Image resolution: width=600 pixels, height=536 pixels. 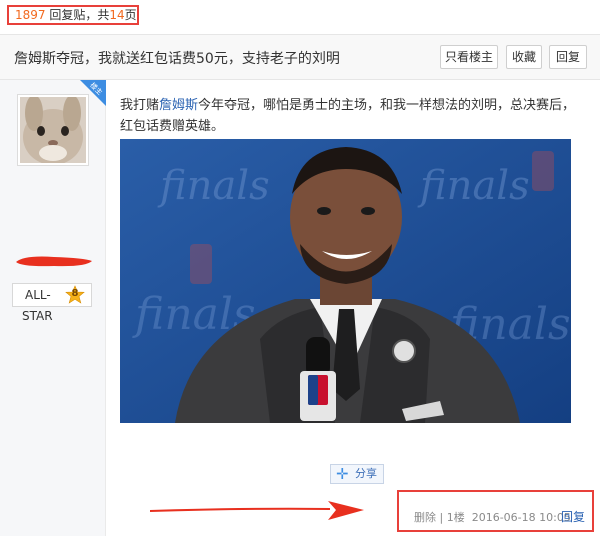 What do you see at coordinates (30, 15) in the screenshot?
I see `reply-count: 1897` at bounding box center [30, 15].